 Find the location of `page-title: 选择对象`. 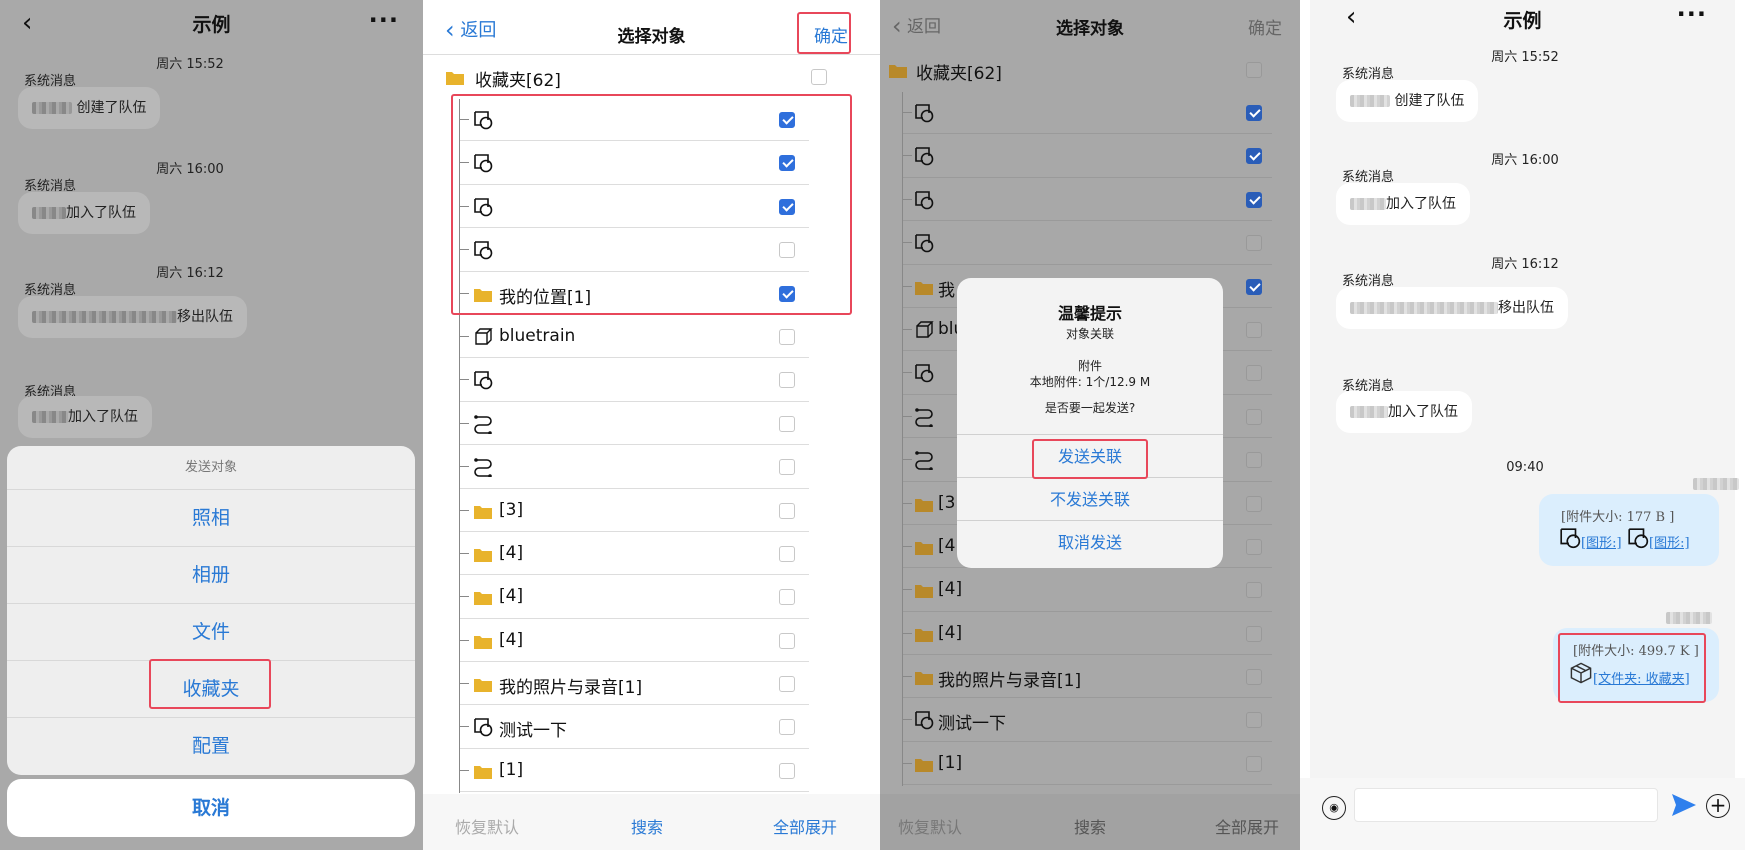

page-title: 选择对象 is located at coordinates (1090, 29).